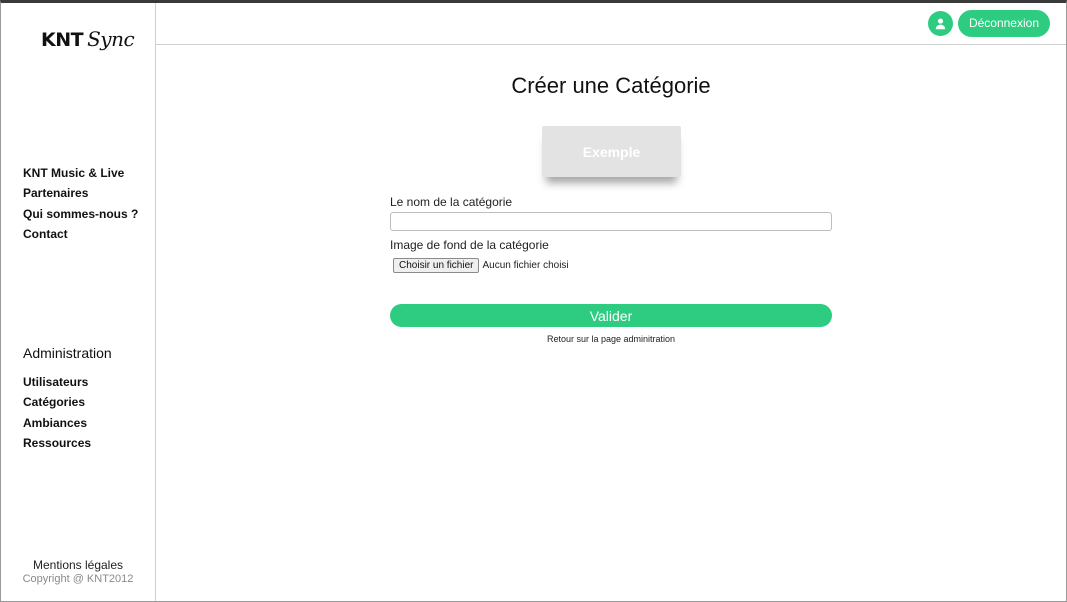 This screenshot has height=602, width=1067. What do you see at coordinates (611, 339) in the screenshot?
I see `back-to-admin-link: Retour sur la page adminitration` at bounding box center [611, 339].